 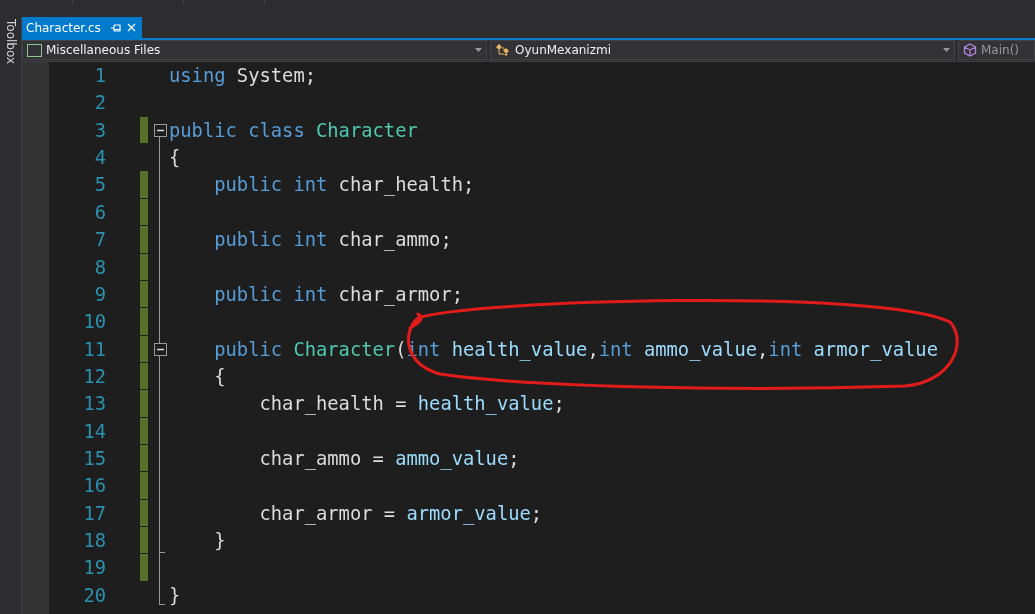 I want to click on code-line: public class Character, so click(x=293, y=130).